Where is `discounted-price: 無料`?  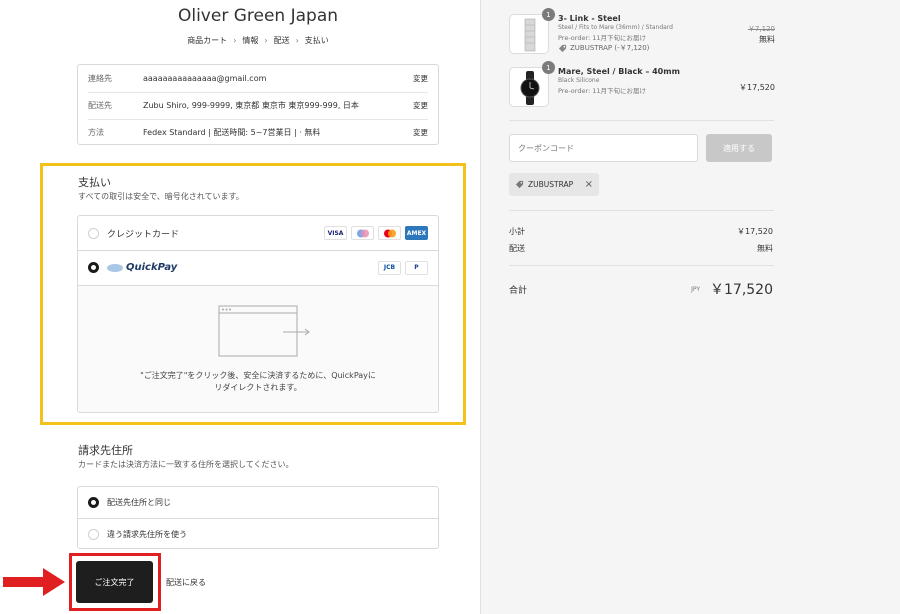 discounted-price: 無料 is located at coordinates (767, 39).